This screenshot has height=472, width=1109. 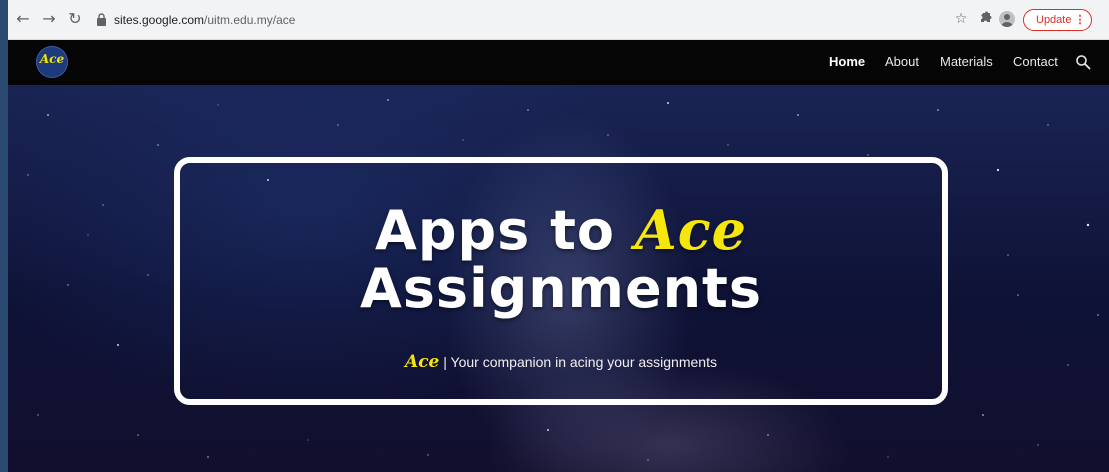 What do you see at coordinates (902, 61) in the screenshot?
I see `nav-about-link: About` at bounding box center [902, 61].